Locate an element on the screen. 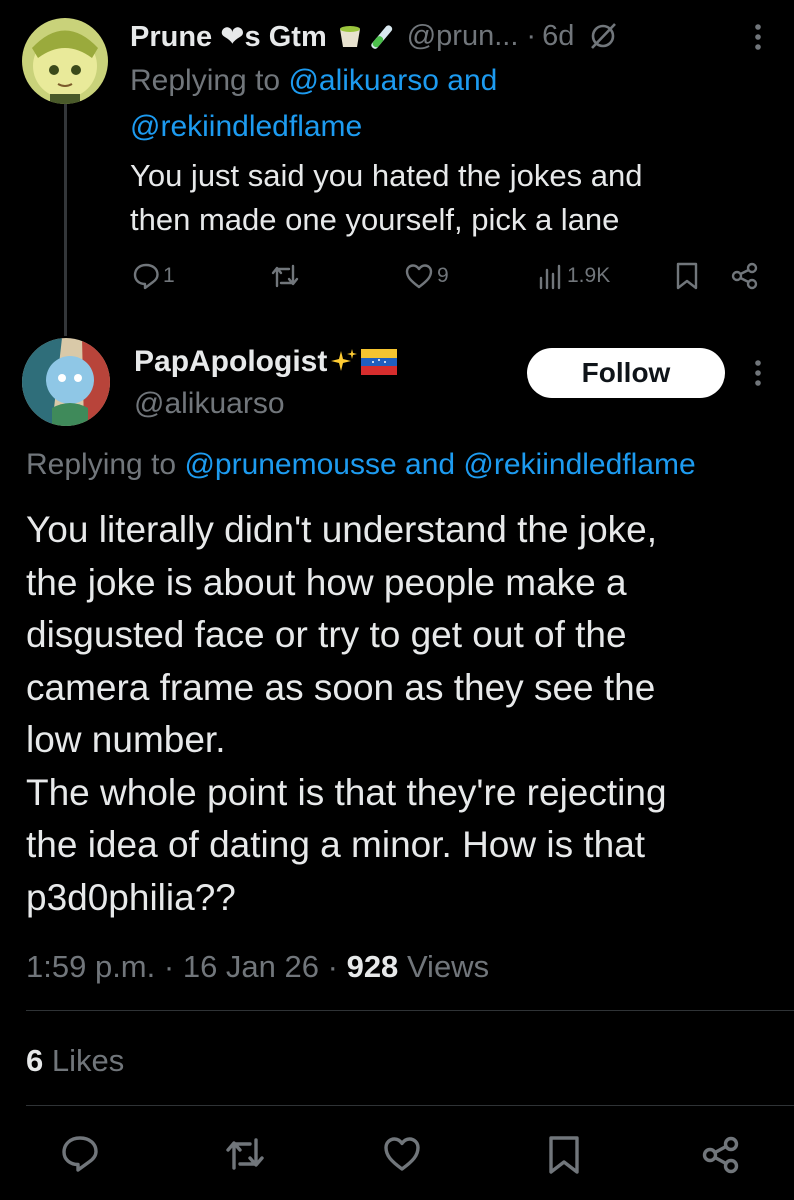  author-name: PapApologist is located at coordinates (266, 362).